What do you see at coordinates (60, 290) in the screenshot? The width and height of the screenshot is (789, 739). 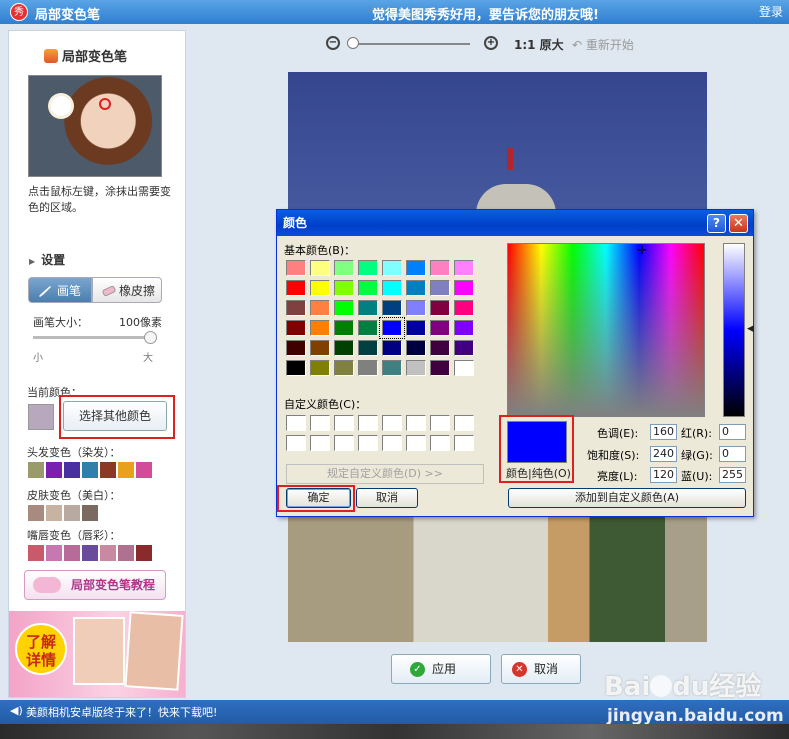 I see `tab-brush: 画笔` at bounding box center [60, 290].